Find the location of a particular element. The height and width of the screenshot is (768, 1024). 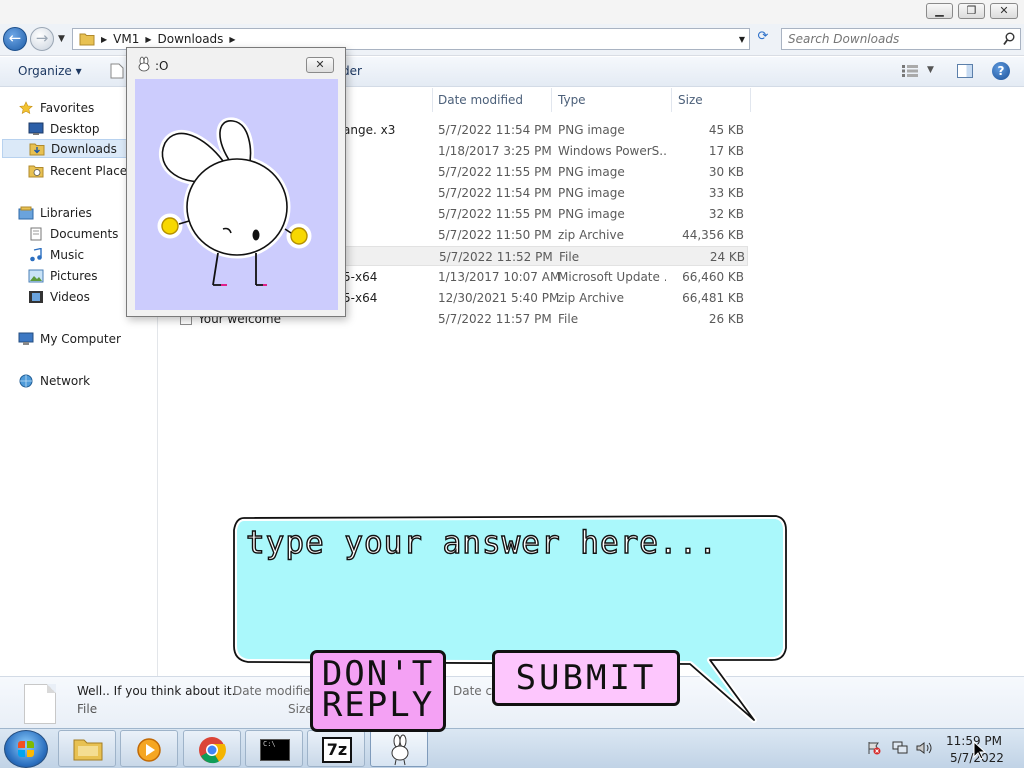

breadcrumb-vm1: VM1 is located at coordinates (126, 39).